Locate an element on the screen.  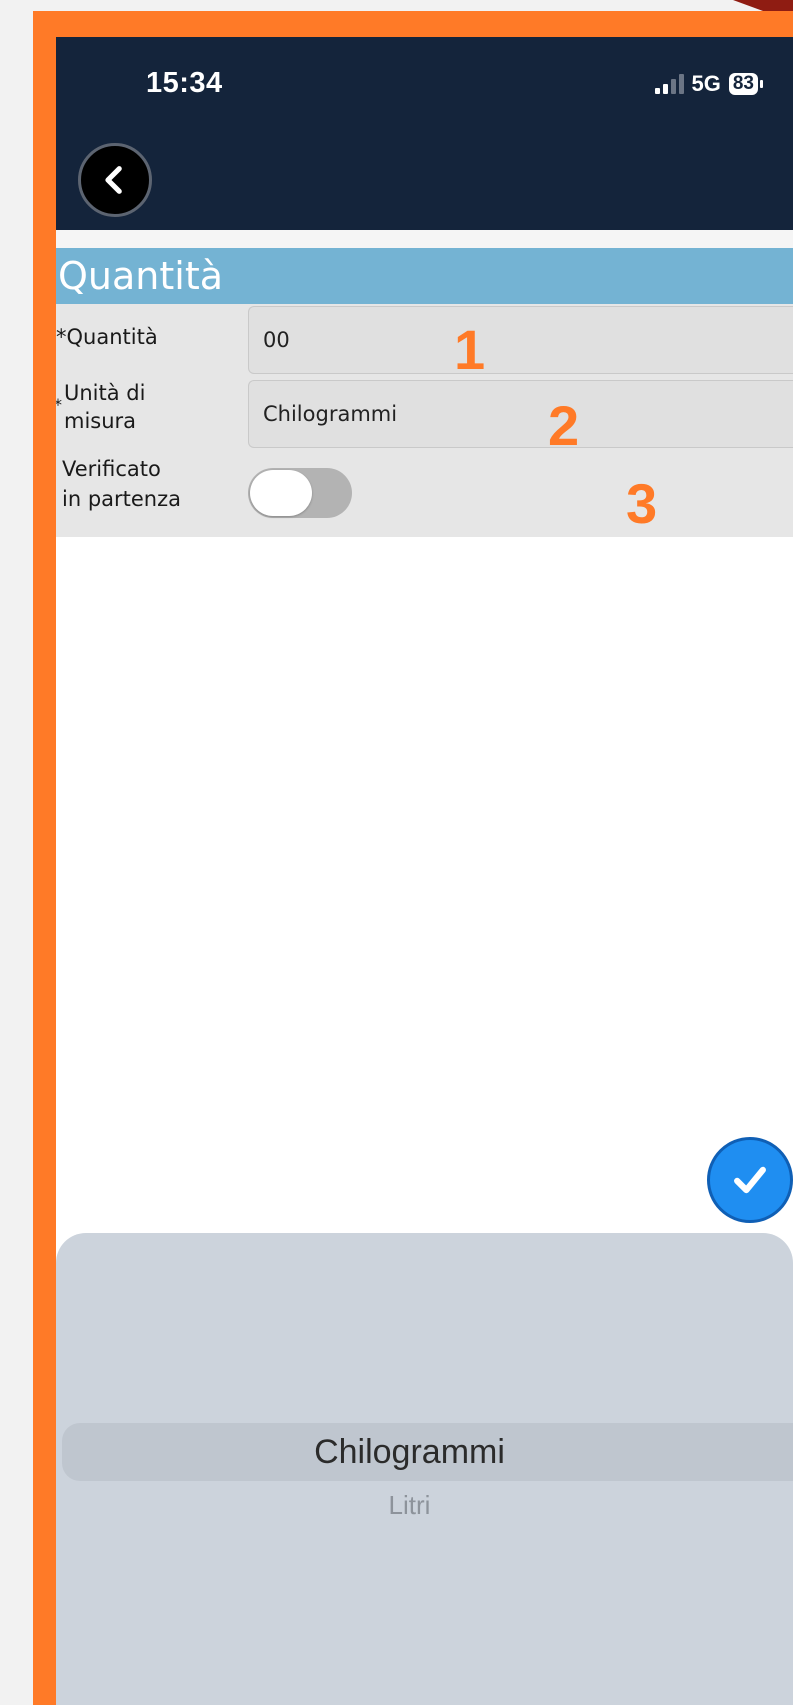
signal-icon is located at coordinates (669, 84).